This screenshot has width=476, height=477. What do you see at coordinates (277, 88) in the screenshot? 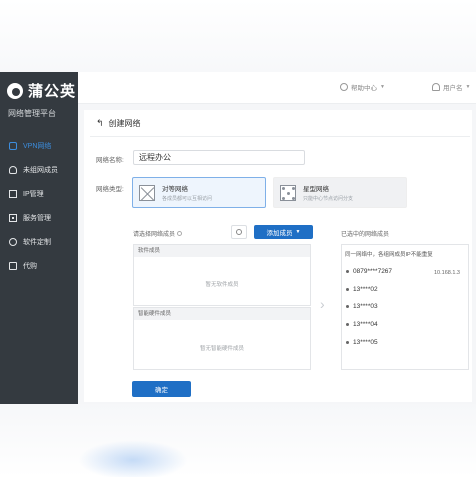
I see `top-header: 帮助中心 ▼ 用户名 ▼` at bounding box center [277, 88].